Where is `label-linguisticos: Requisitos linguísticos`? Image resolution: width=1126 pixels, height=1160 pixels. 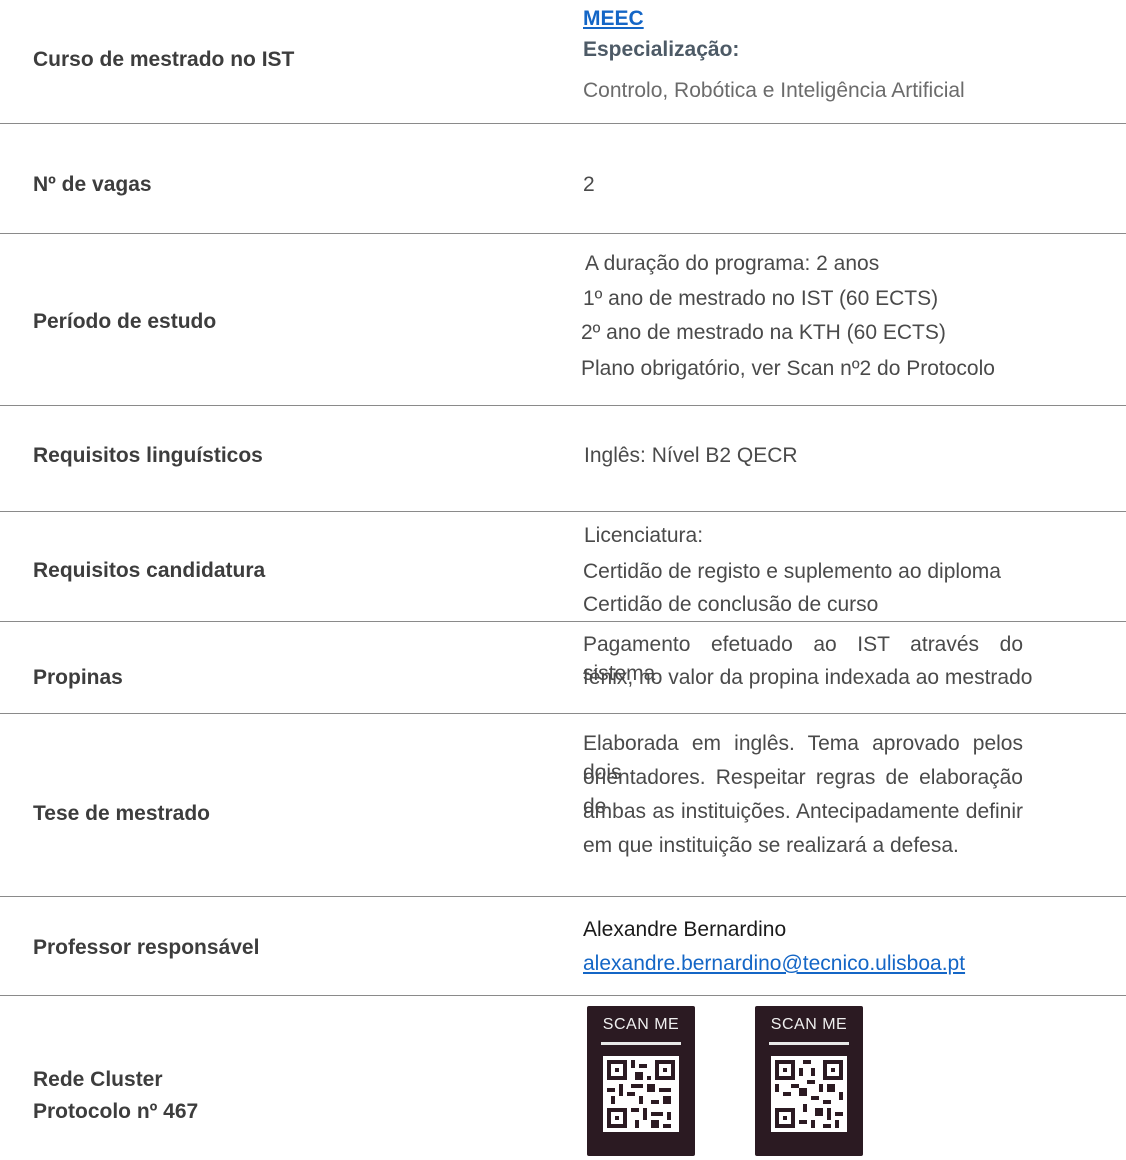 label-linguisticos: Requisitos linguísticos is located at coordinates (148, 455).